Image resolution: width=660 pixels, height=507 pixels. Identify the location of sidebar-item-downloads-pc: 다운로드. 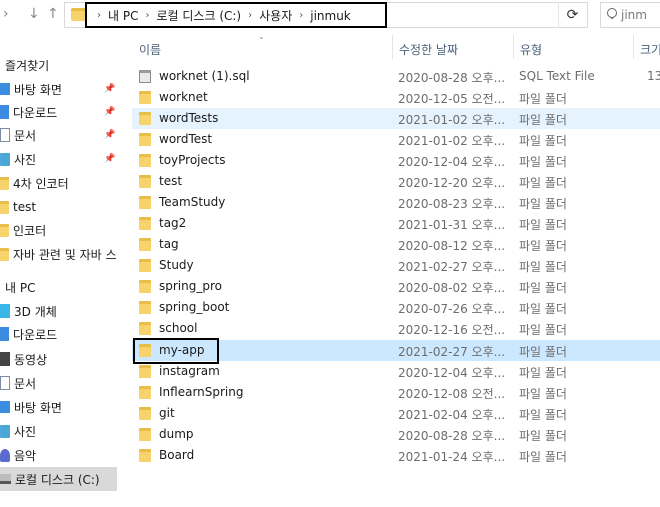
(58, 334).